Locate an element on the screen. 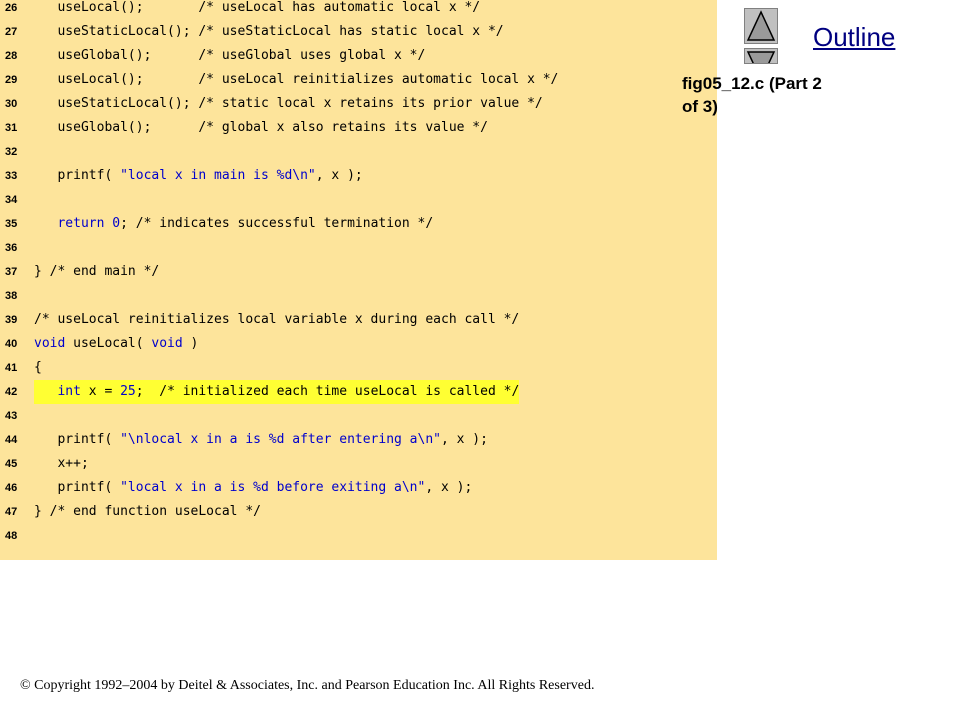  code-text: { is located at coordinates (38, 367).